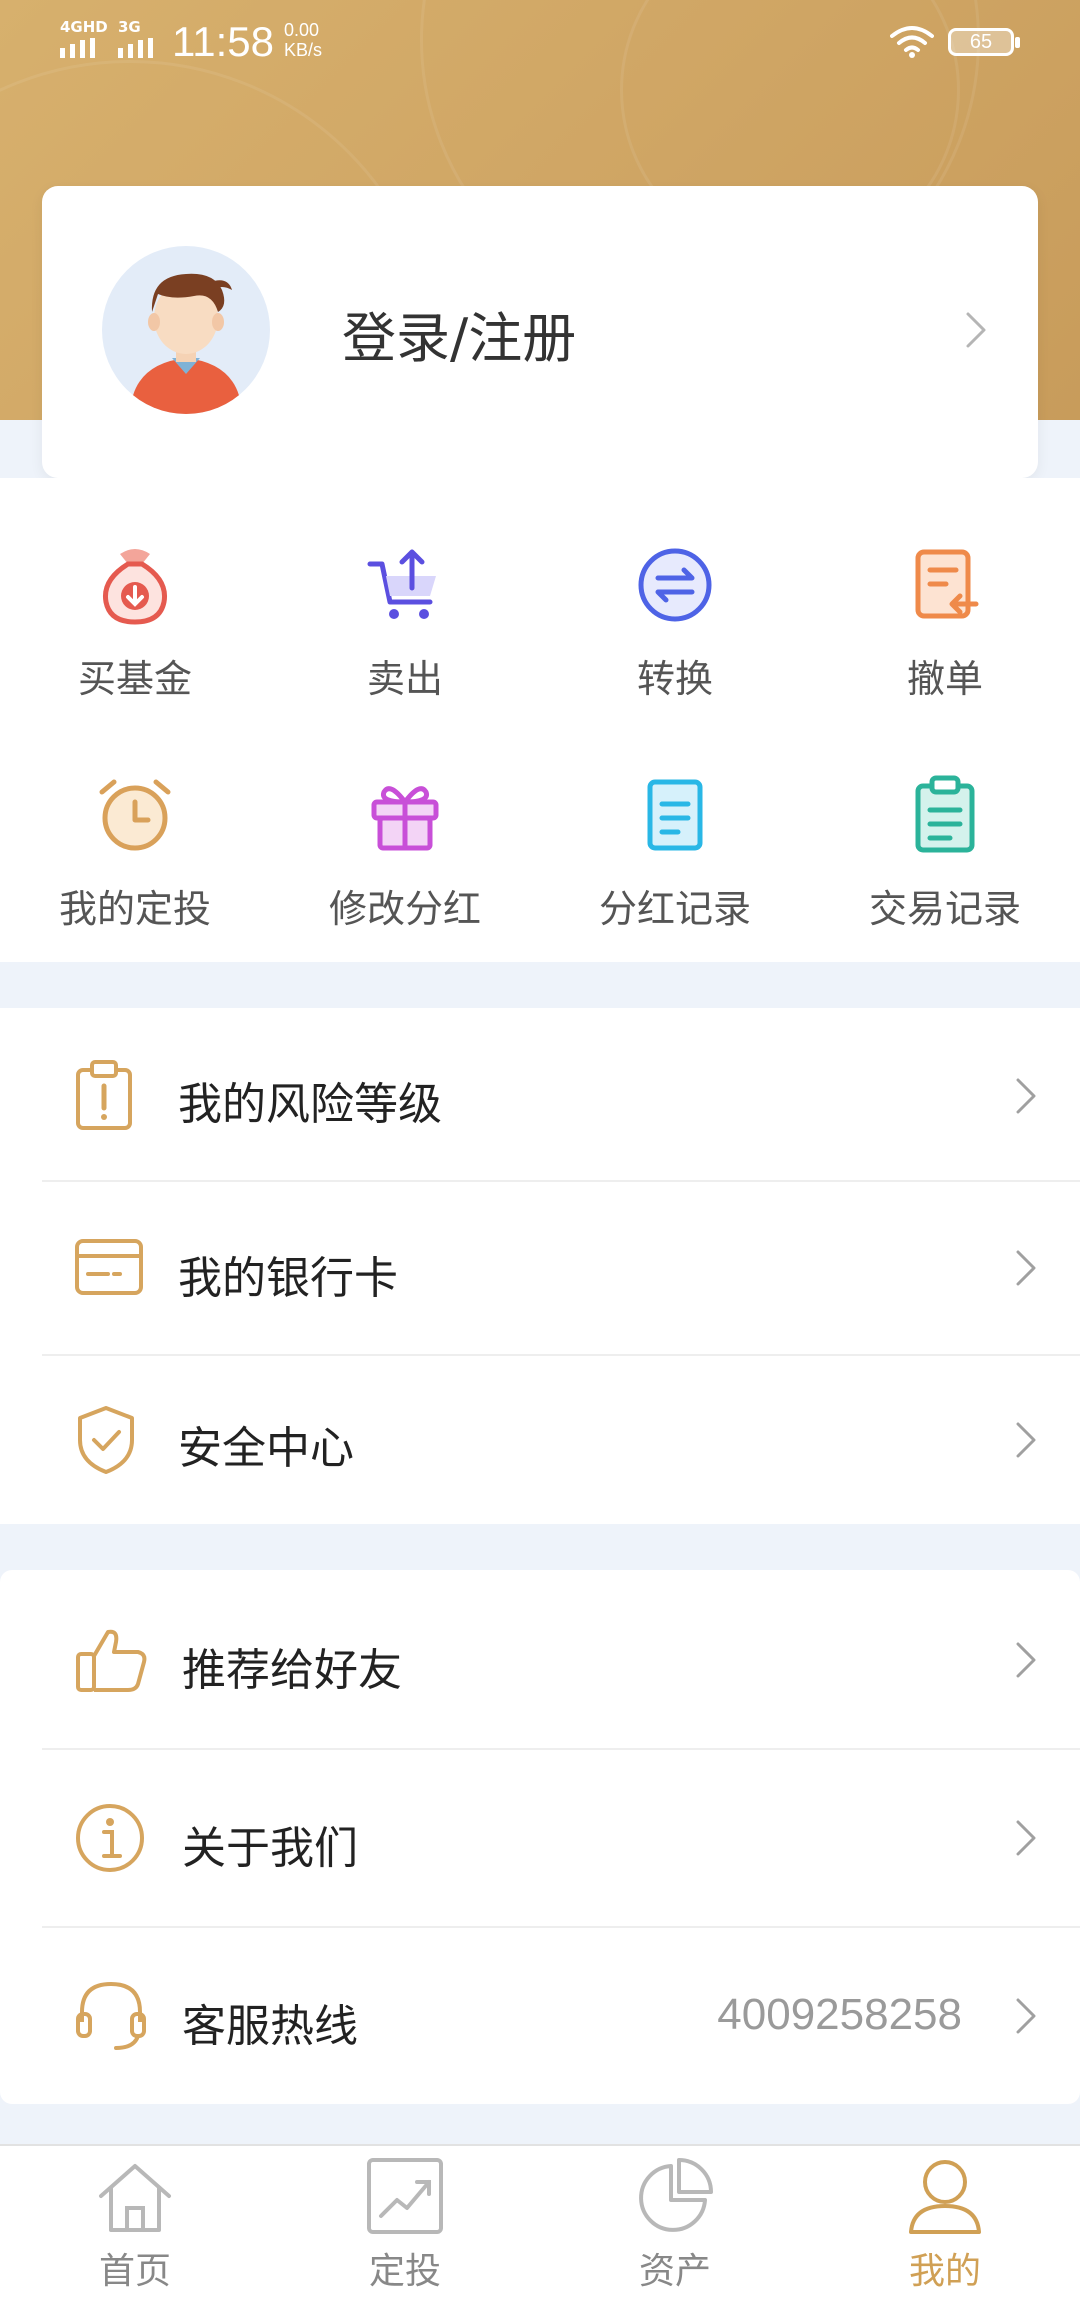 The height and width of the screenshot is (2316, 1080). Describe the element at coordinates (404, 909) in the screenshot. I see `quick-action-label: 修改分红` at that location.